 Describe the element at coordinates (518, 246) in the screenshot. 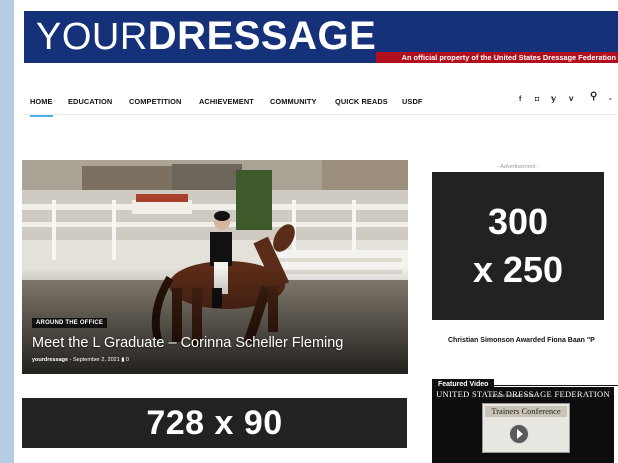

I see `sidebar-ad: 300 x 250` at that location.